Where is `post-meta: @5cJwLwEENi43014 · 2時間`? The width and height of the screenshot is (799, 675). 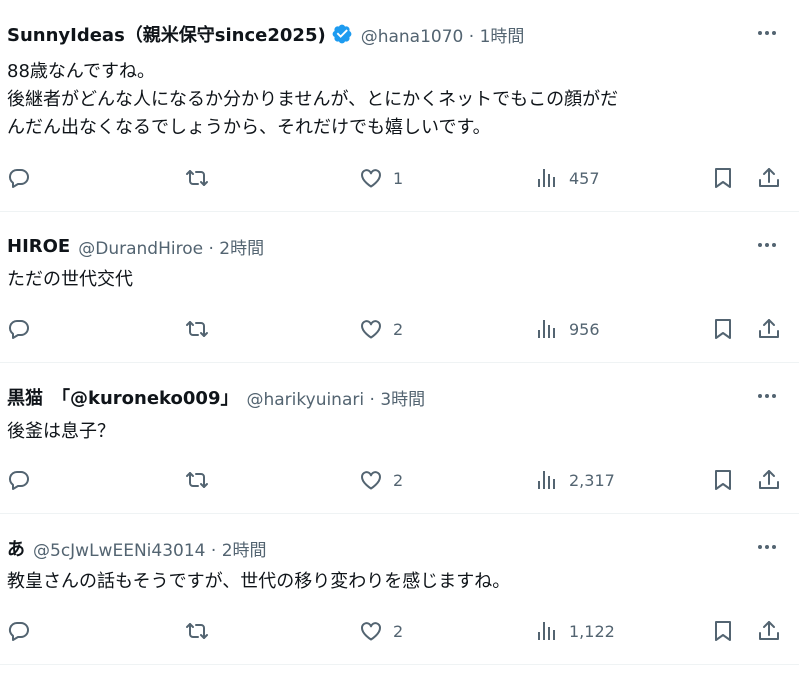 post-meta: @5cJwLwEENi43014 · 2時間 is located at coordinates (150, 548).